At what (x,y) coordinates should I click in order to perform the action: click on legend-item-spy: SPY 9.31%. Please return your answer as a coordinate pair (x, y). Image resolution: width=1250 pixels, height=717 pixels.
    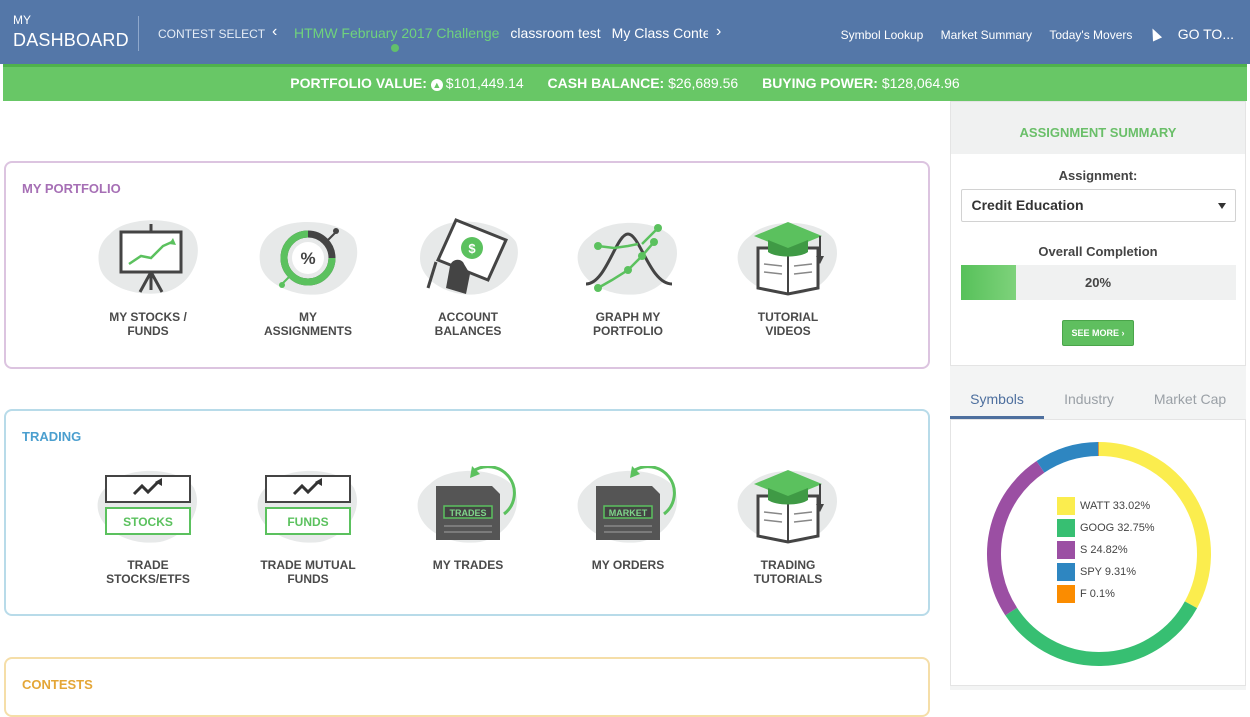
    Looking at the image, I should click on (1106, 574).